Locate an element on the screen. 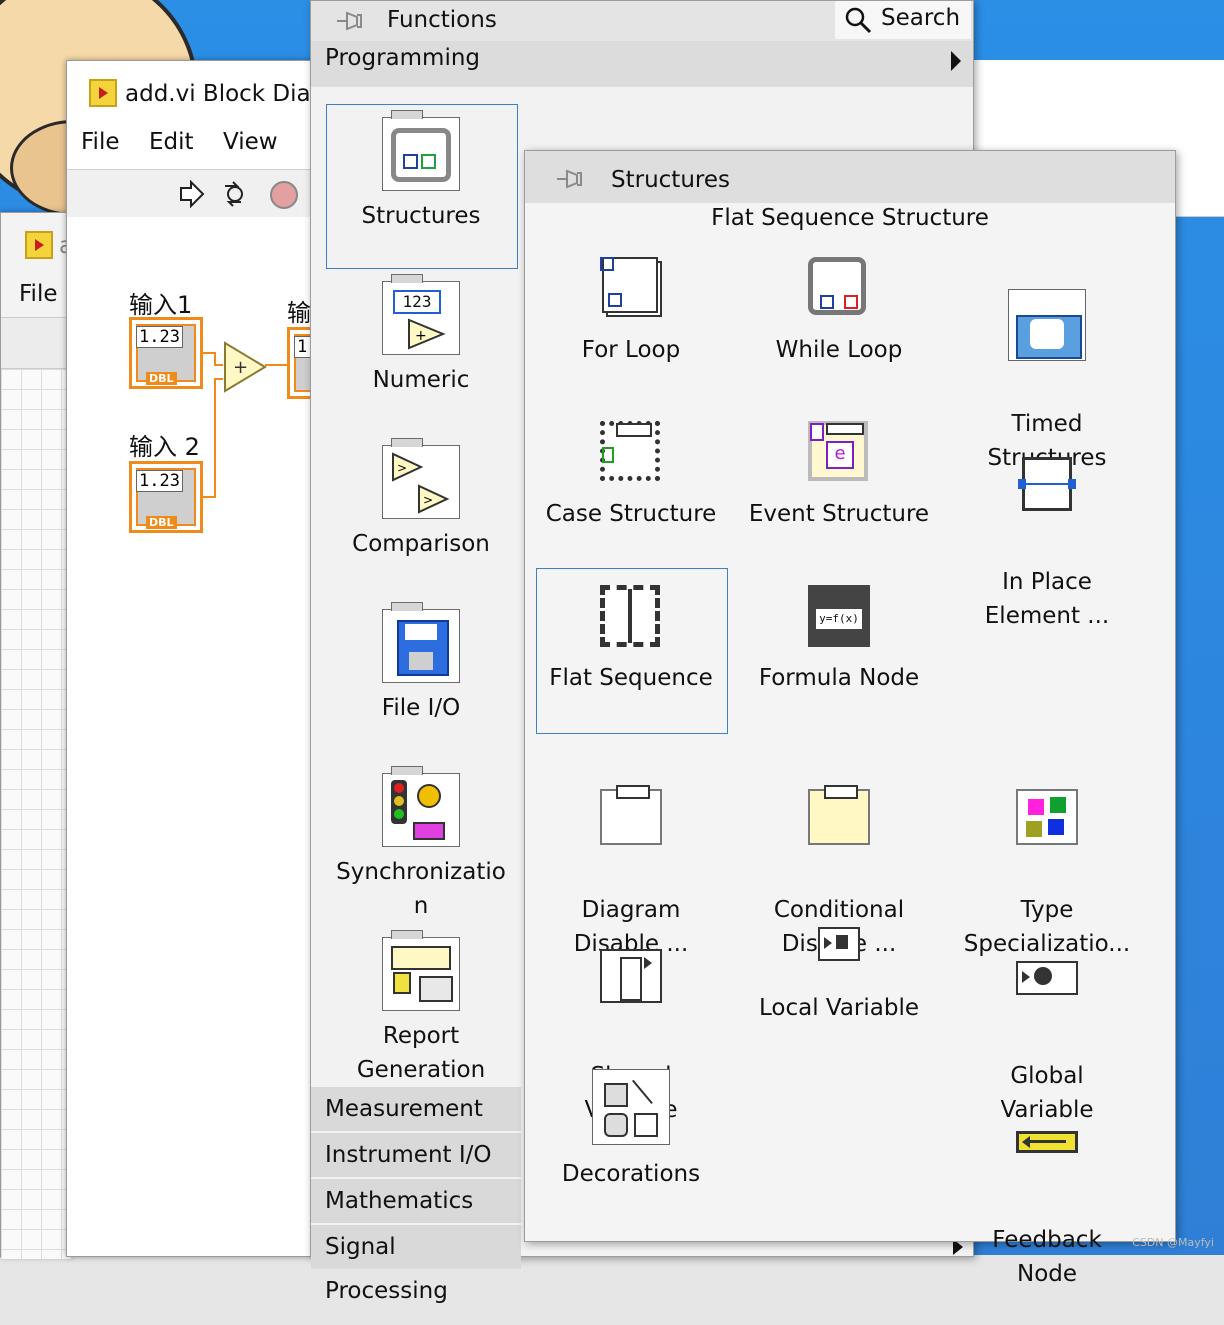  for-loop-icon is located at coordinates (631, 288).